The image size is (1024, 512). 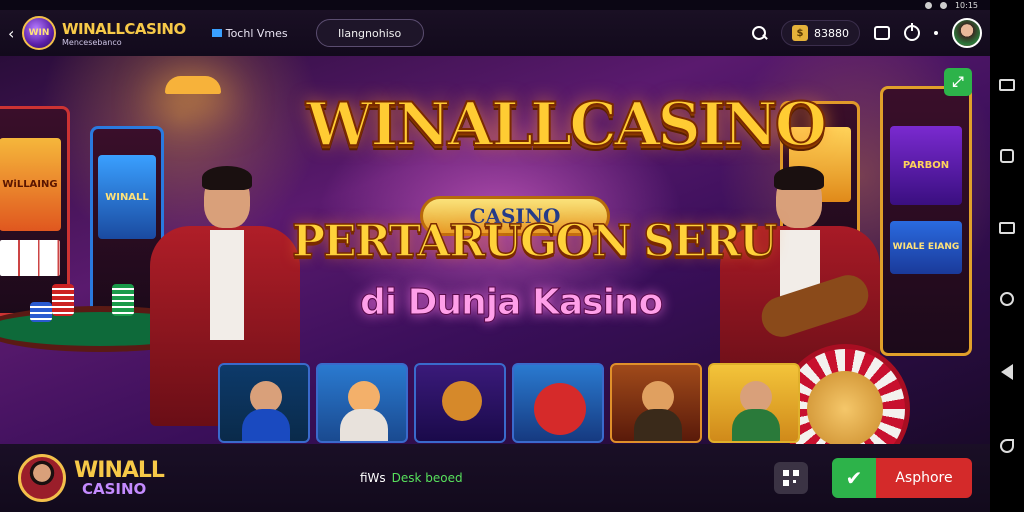 What do you see at coordinates (495, 5) in the screenshot?
I see `status-bar: 10:15` at bounding box center [495, 5].